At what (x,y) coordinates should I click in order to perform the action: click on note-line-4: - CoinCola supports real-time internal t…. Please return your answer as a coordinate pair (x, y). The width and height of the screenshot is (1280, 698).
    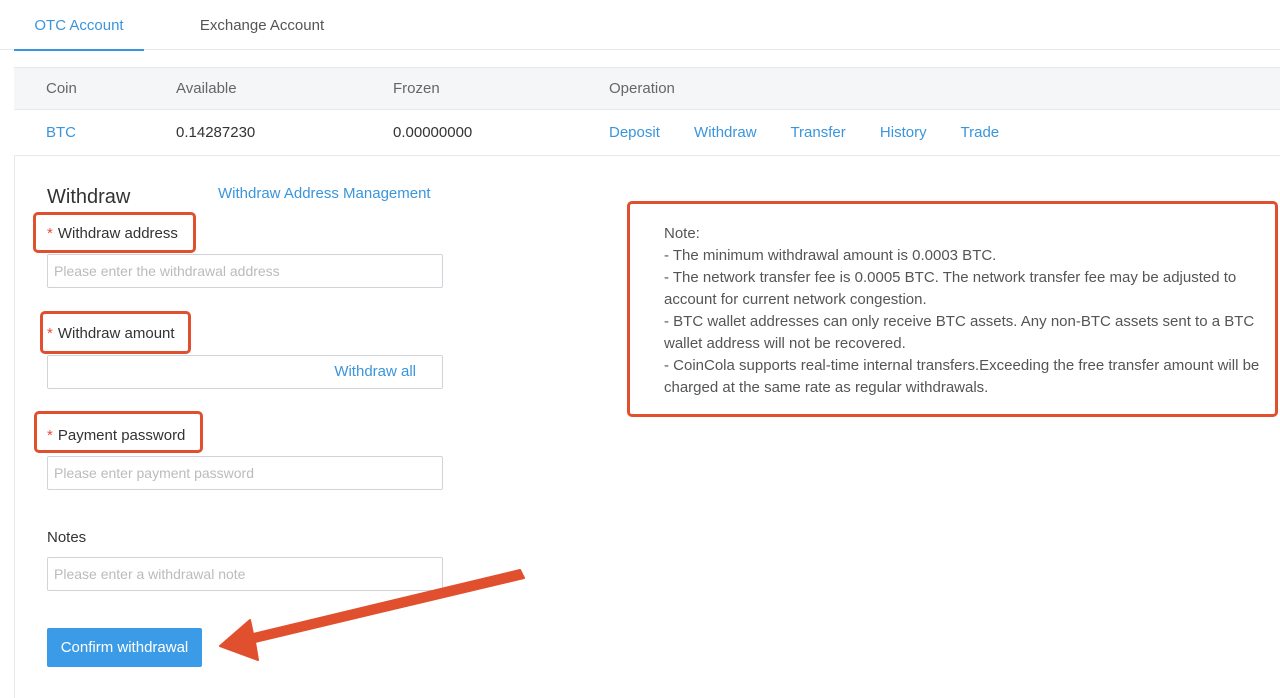
    Looking at the image, I should click on (962, 376).